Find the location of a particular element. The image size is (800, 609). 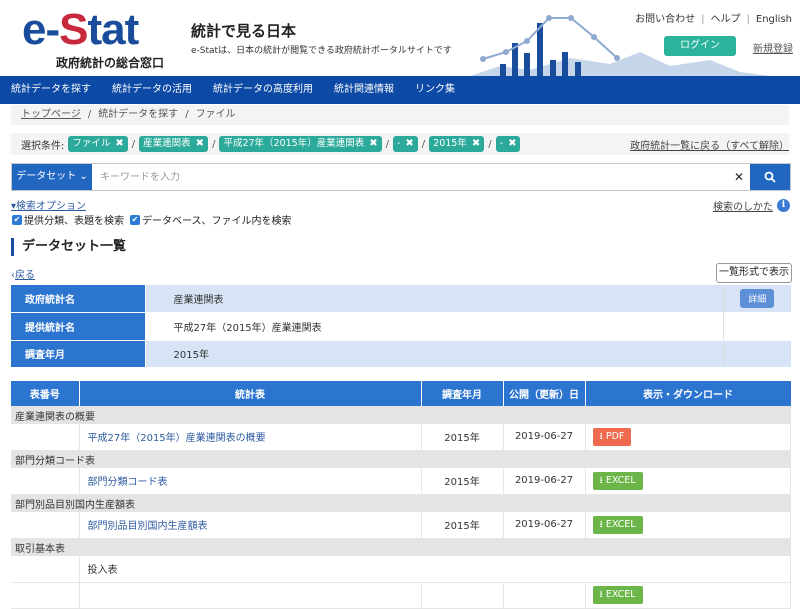

stats-table-link: 平成27年（2015年）産業連関表の概要 is located at coordinates (250, 437).